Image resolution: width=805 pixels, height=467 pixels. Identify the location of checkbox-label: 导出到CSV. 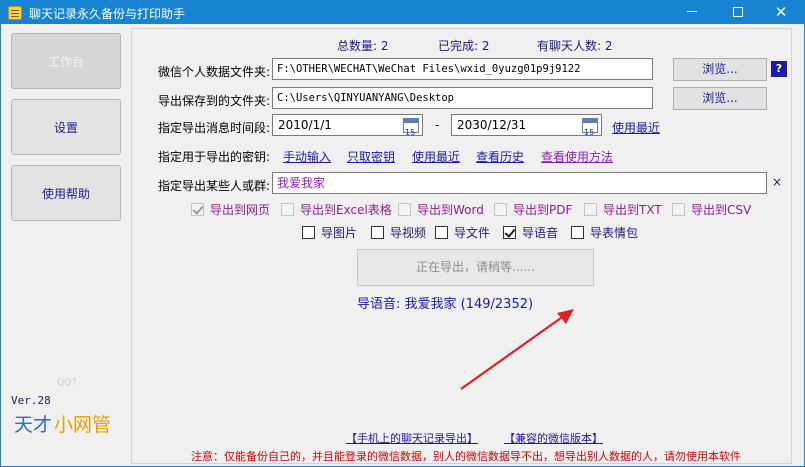
(721, 210).